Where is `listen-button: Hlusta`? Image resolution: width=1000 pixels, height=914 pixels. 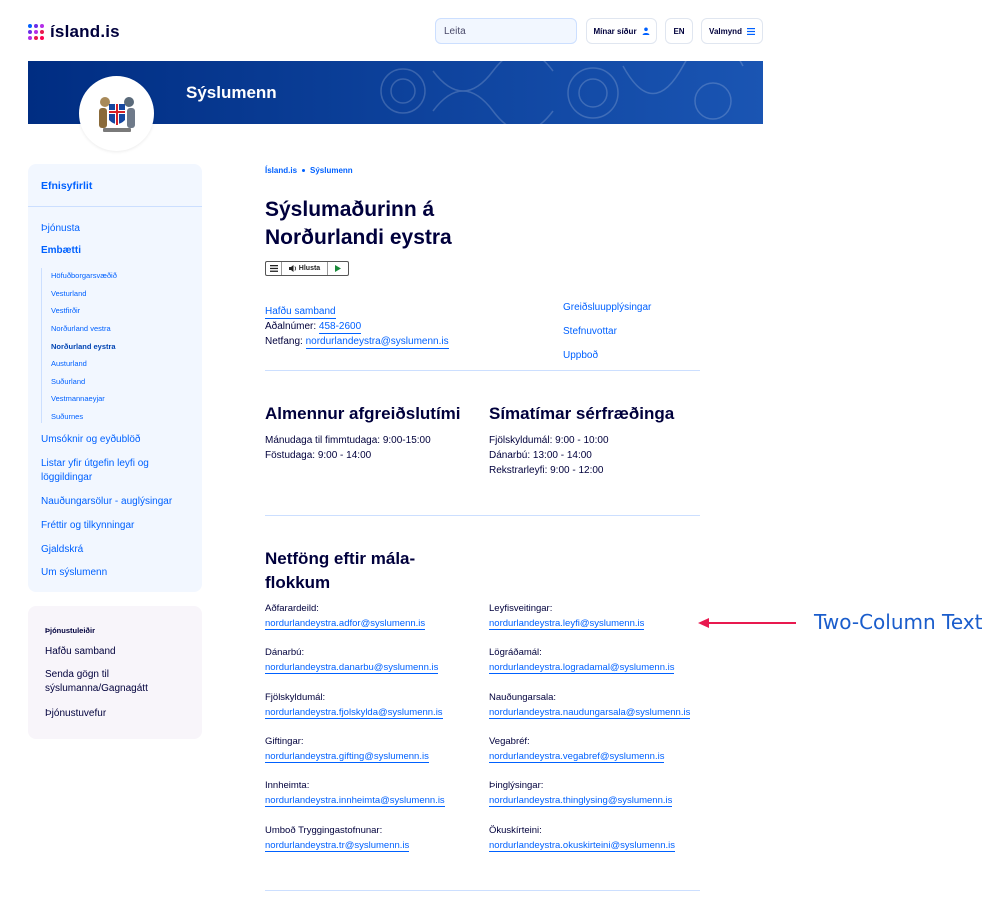 listen-button: Hlusta is located at coordinates (305, 268).